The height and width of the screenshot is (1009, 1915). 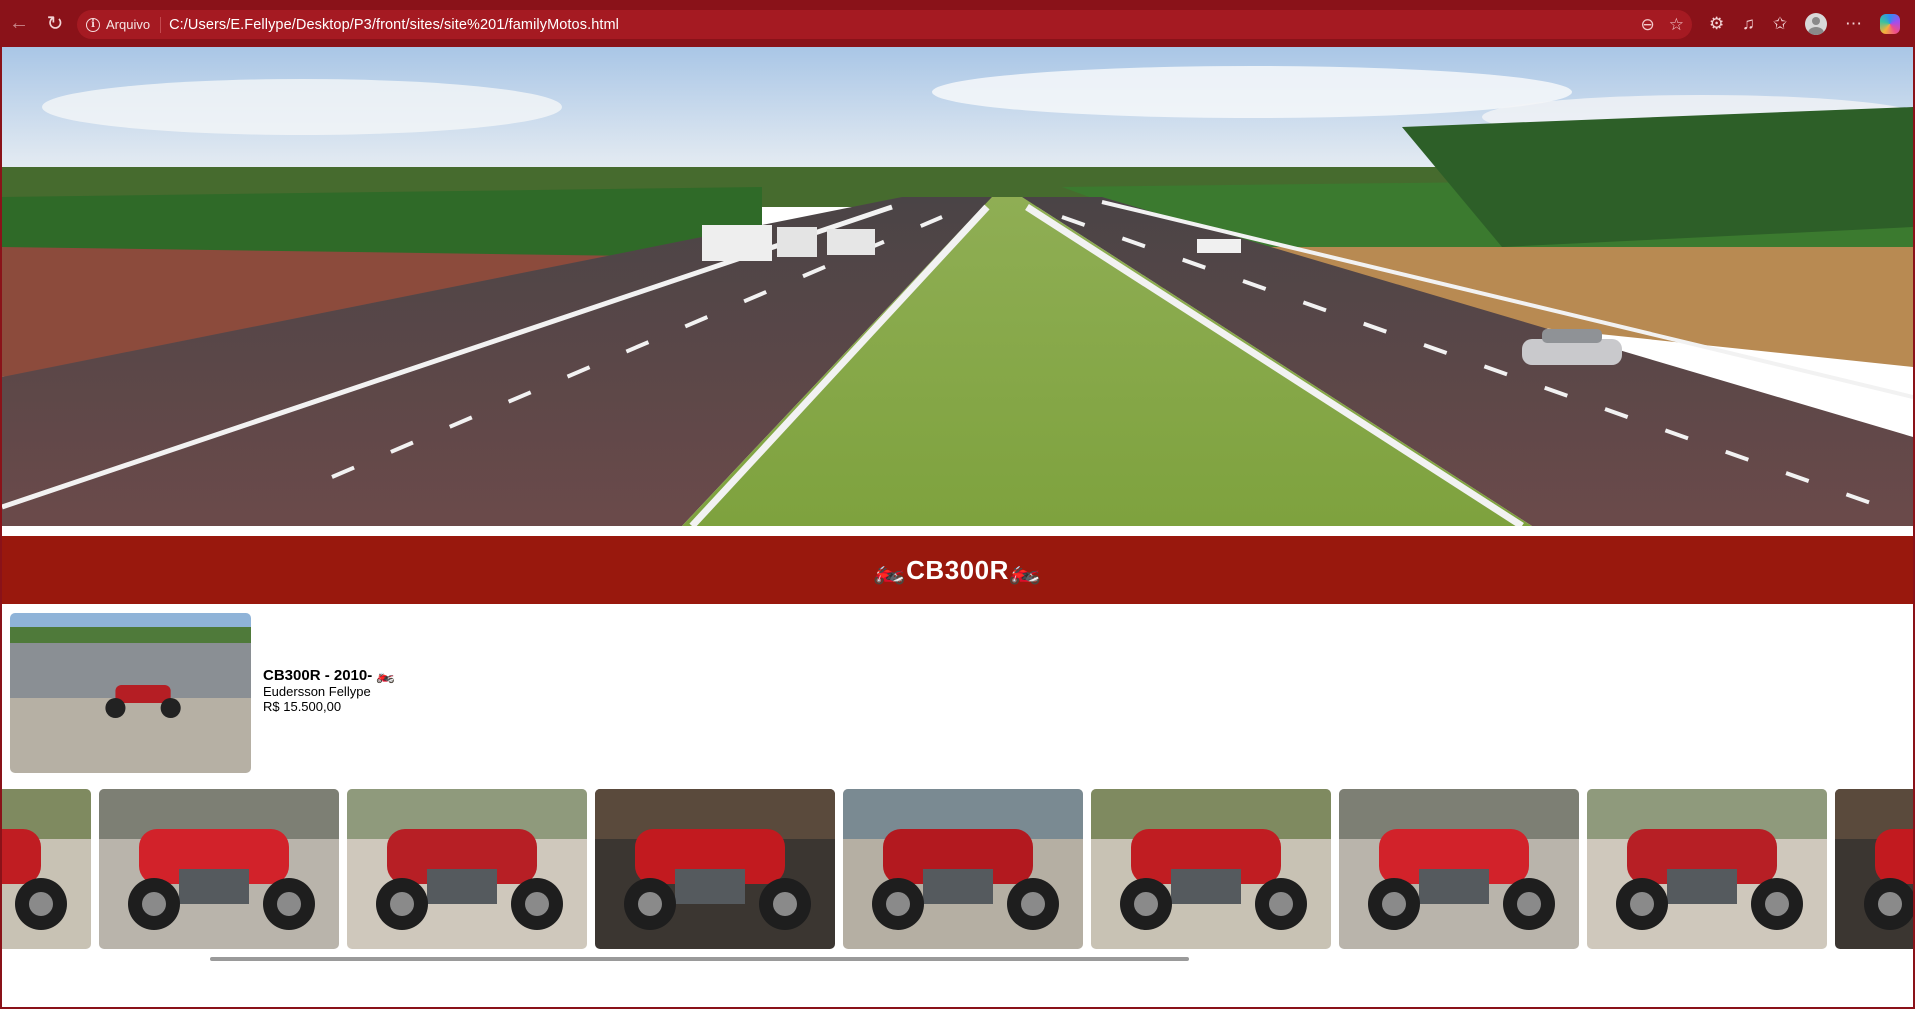 What do you see at coordinates (329, 675) in the screenshot?
I see `listing-title: CB300R - 2010- 🏍️` at bounding box center [329, 675].